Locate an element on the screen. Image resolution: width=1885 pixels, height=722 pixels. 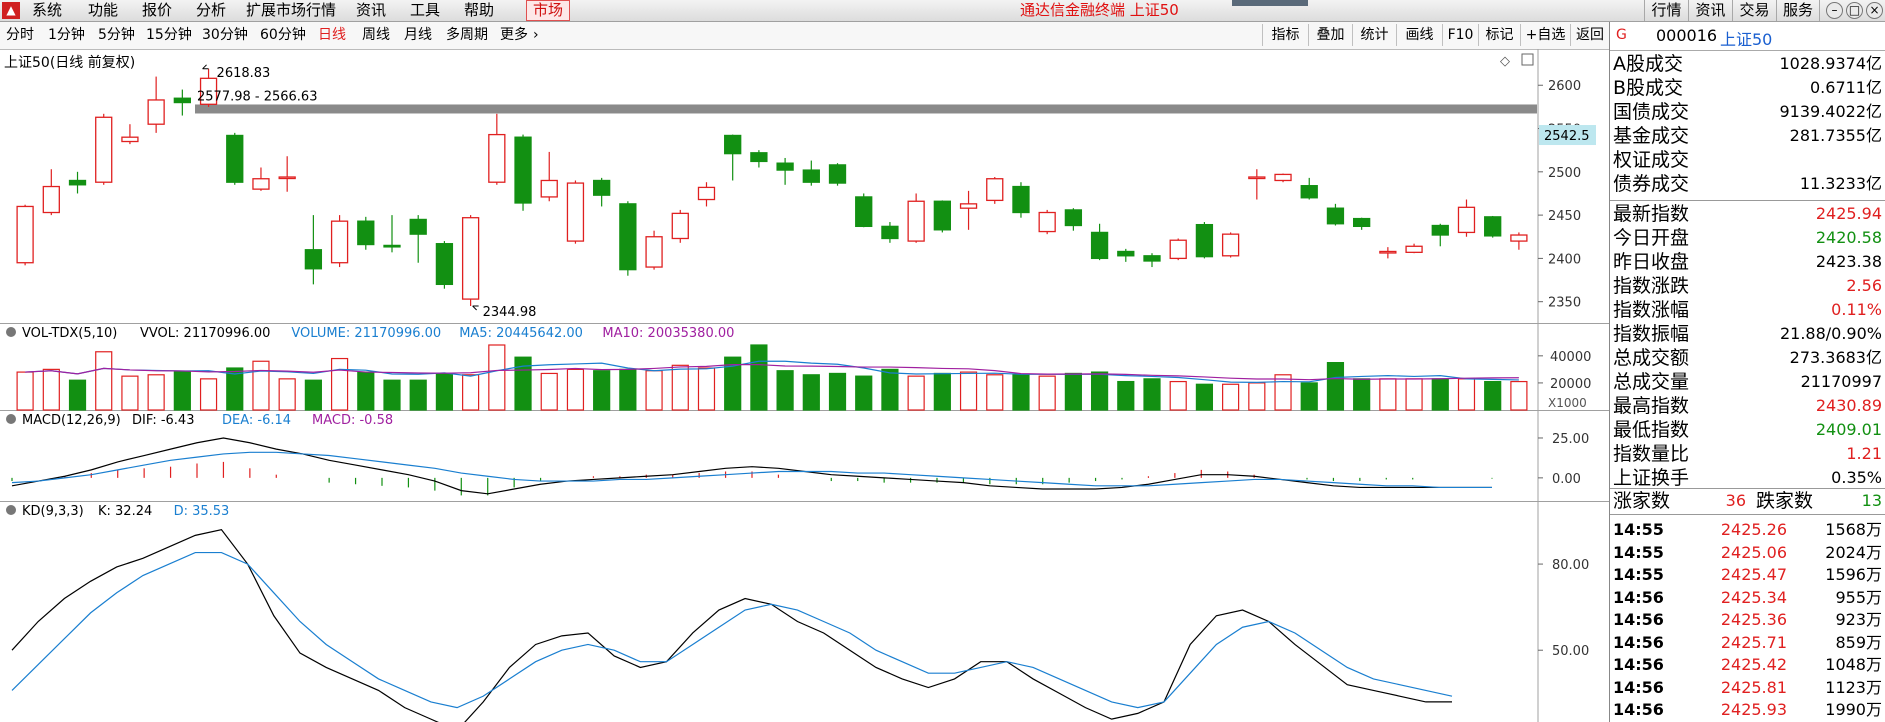
price-axis-label: 2400 is located at coordinates (1564, 259).